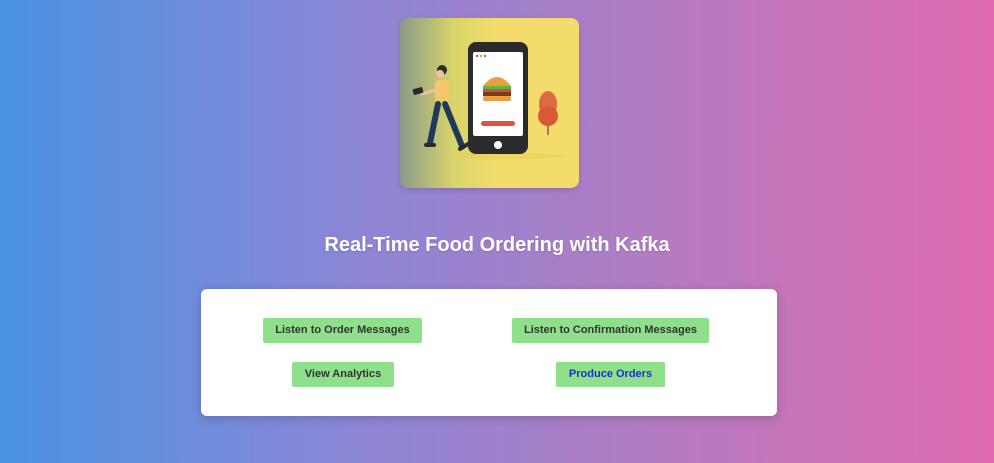  I want to click on produce-orders-button: Produce Orders, so click(610, 374).